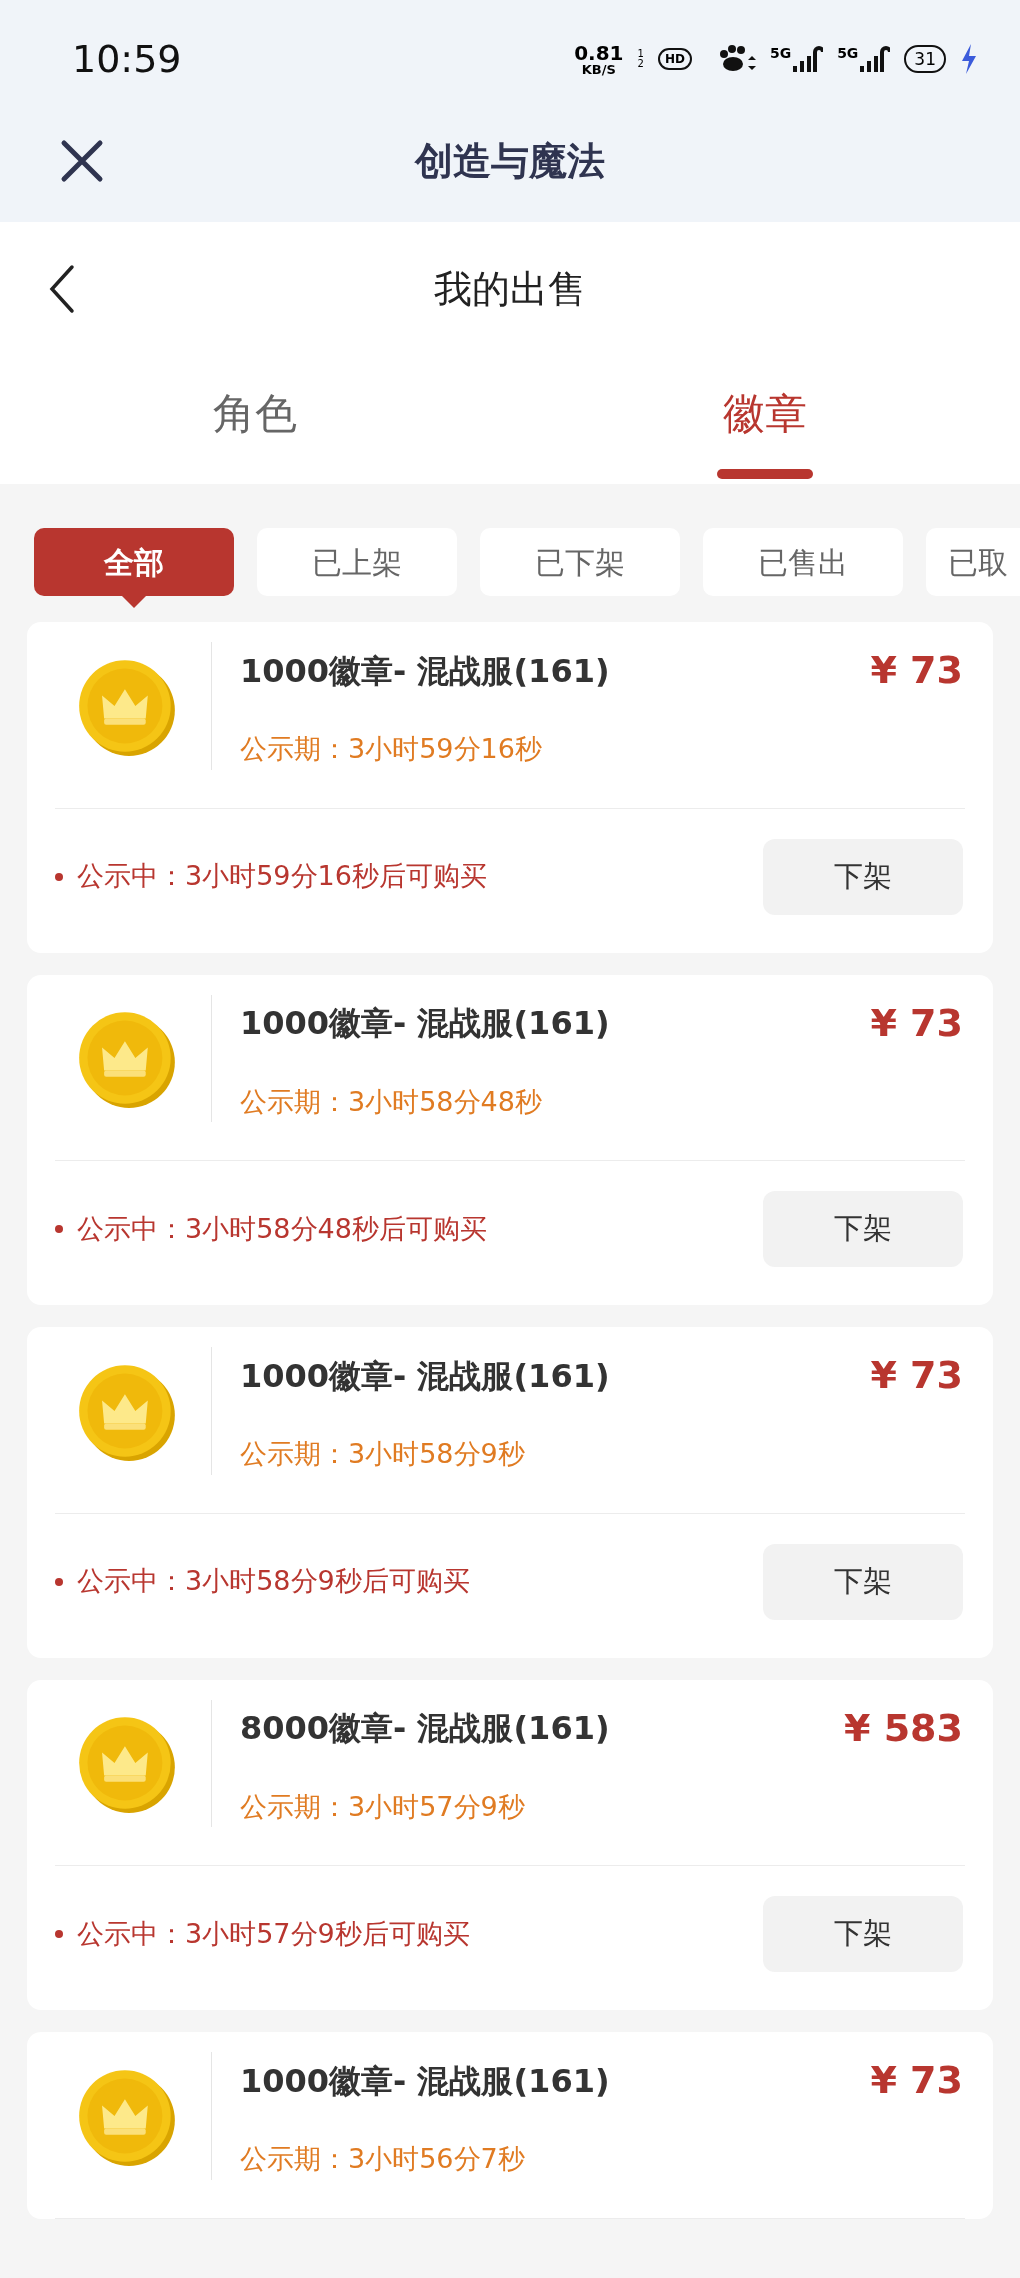  I want to click on period-text: 公示期：3小时59分16秒, so click(391, 749).